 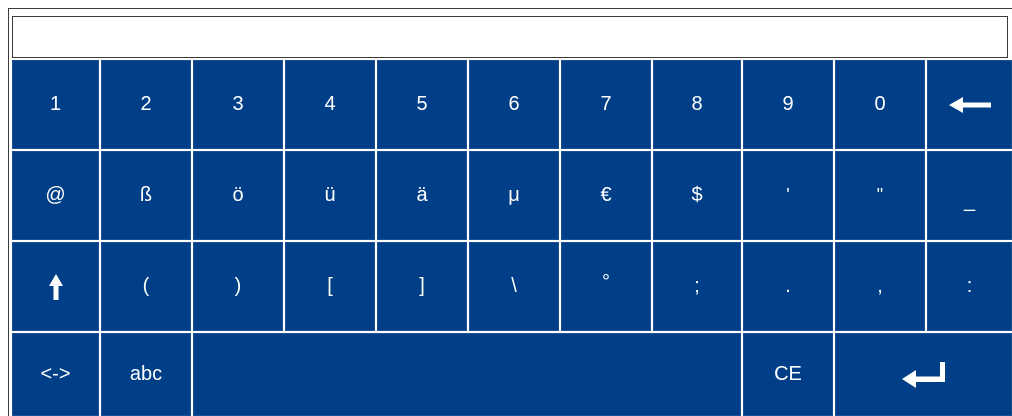 I want to click on key-8: 8, so click(x=697, y=104).